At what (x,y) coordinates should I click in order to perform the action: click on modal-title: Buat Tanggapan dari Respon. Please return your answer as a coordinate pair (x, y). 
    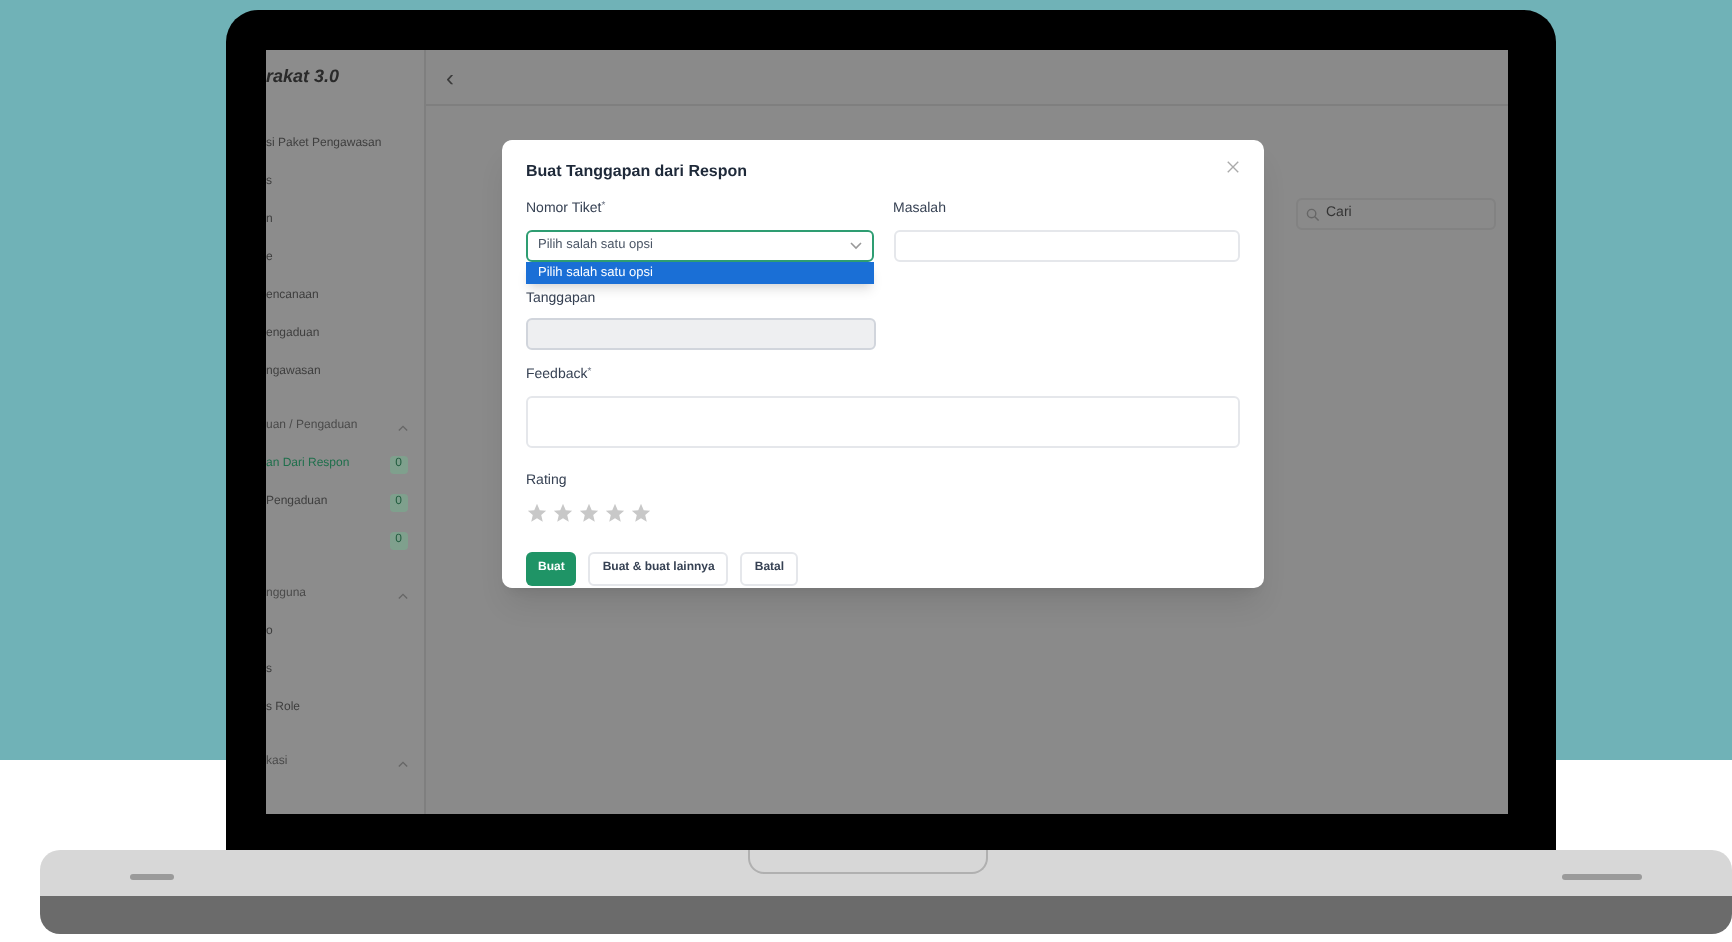
    Looking at the image, I should click on (637, 172).